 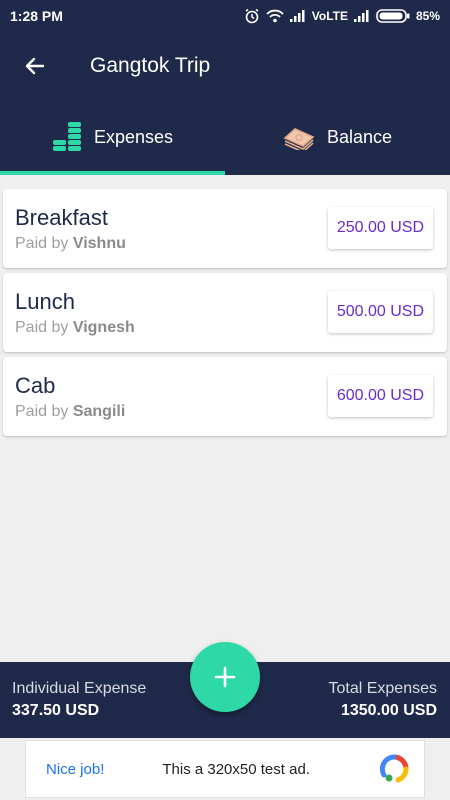 I want to click on total-expenses-value: 1350.00 USD, so click(x=388, y=710).